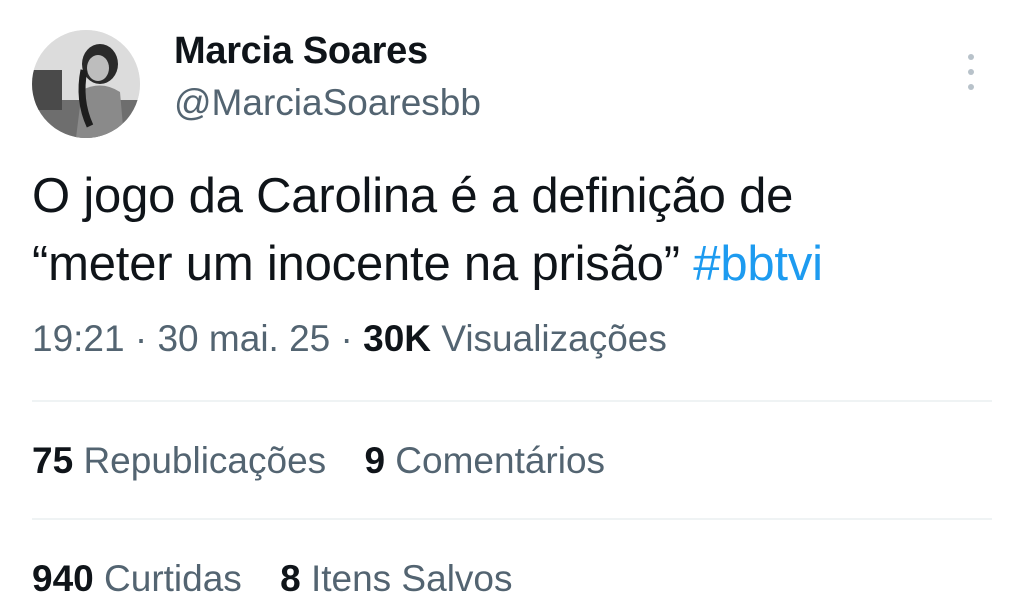 This screenshot has width=1024, height=613. I want to click on tweet-text-line-2: “meter um inocente na prisão” #bbtvi, so click(512, 264).